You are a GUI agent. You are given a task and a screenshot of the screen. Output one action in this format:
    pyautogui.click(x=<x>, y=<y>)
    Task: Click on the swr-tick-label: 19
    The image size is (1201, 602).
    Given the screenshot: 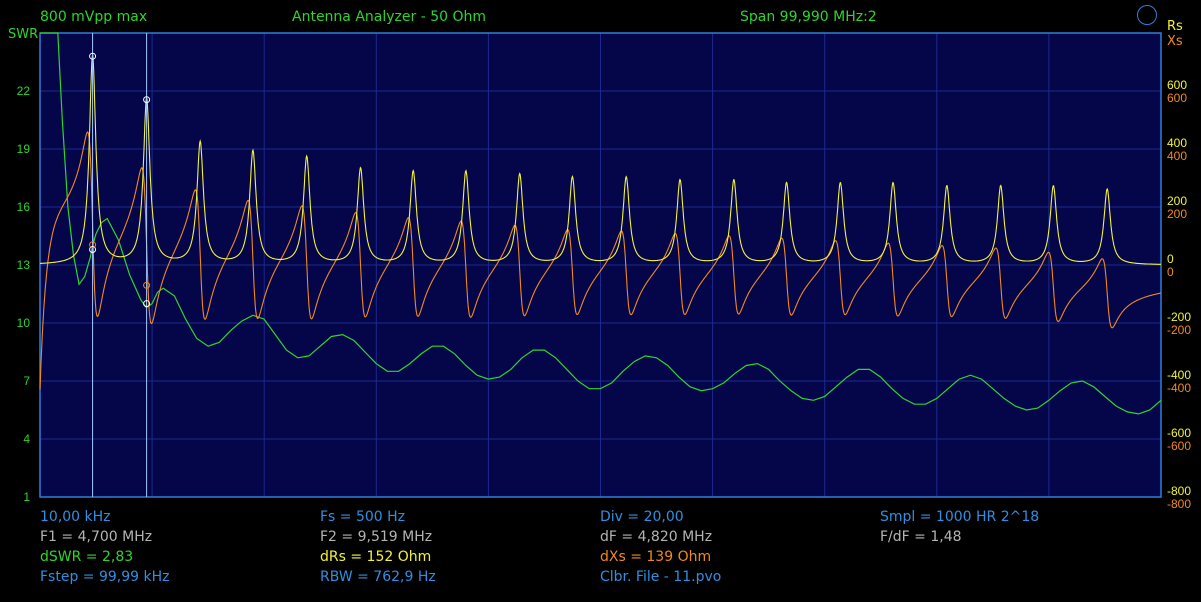 What is the action you would take?
    pyautogui.click(x=24, y=149)
    